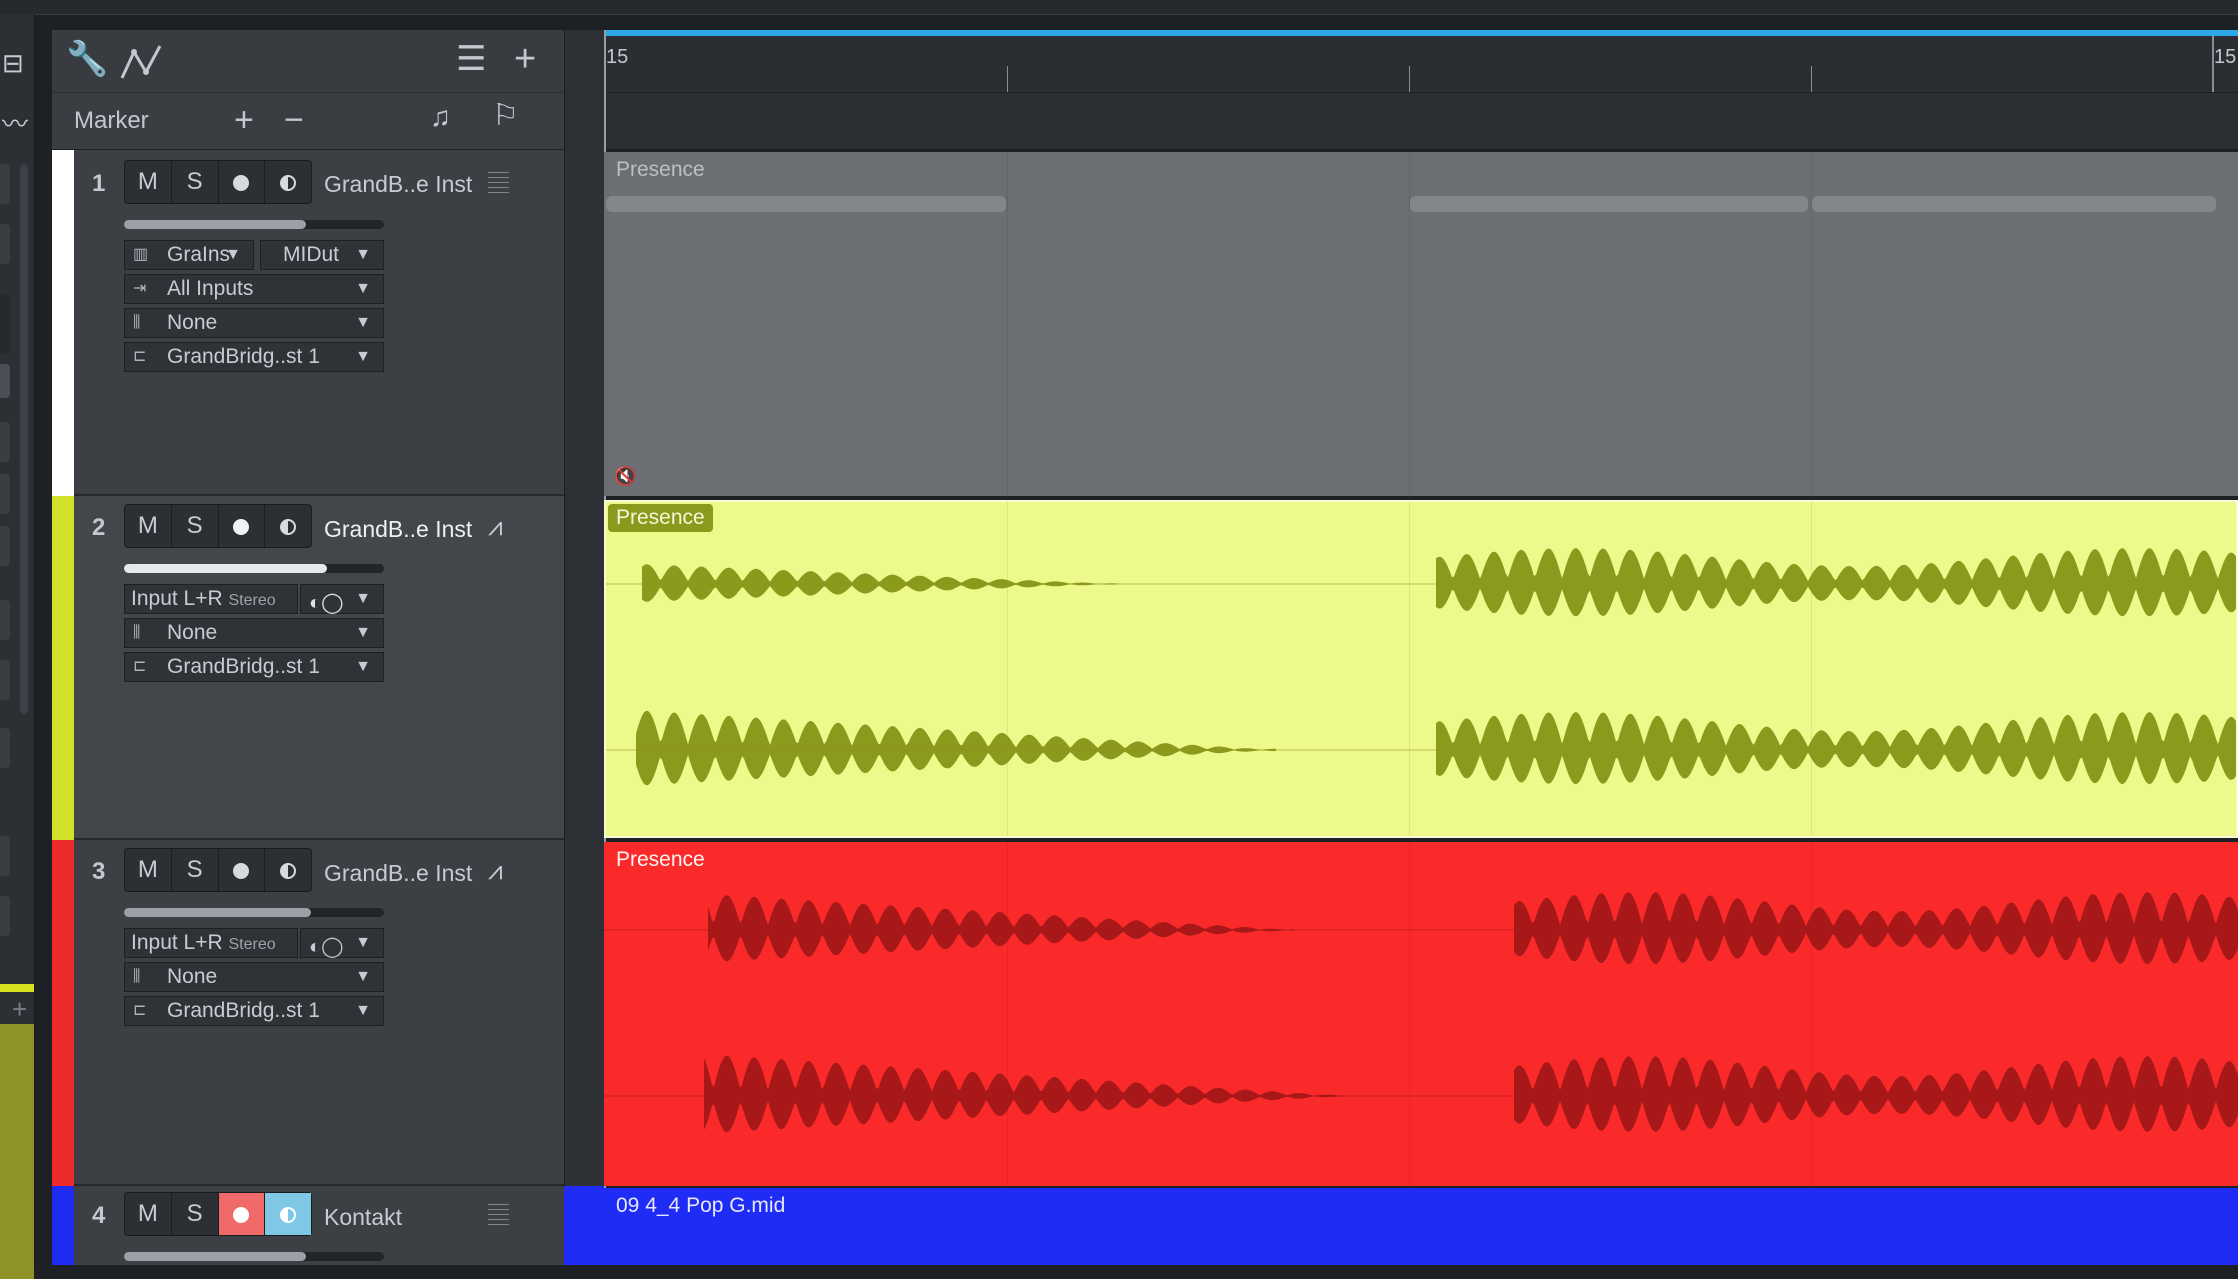  Describe the element at coordinates (363, 1217) in the screenshot. I see `track-name: Kontakt` at that location.